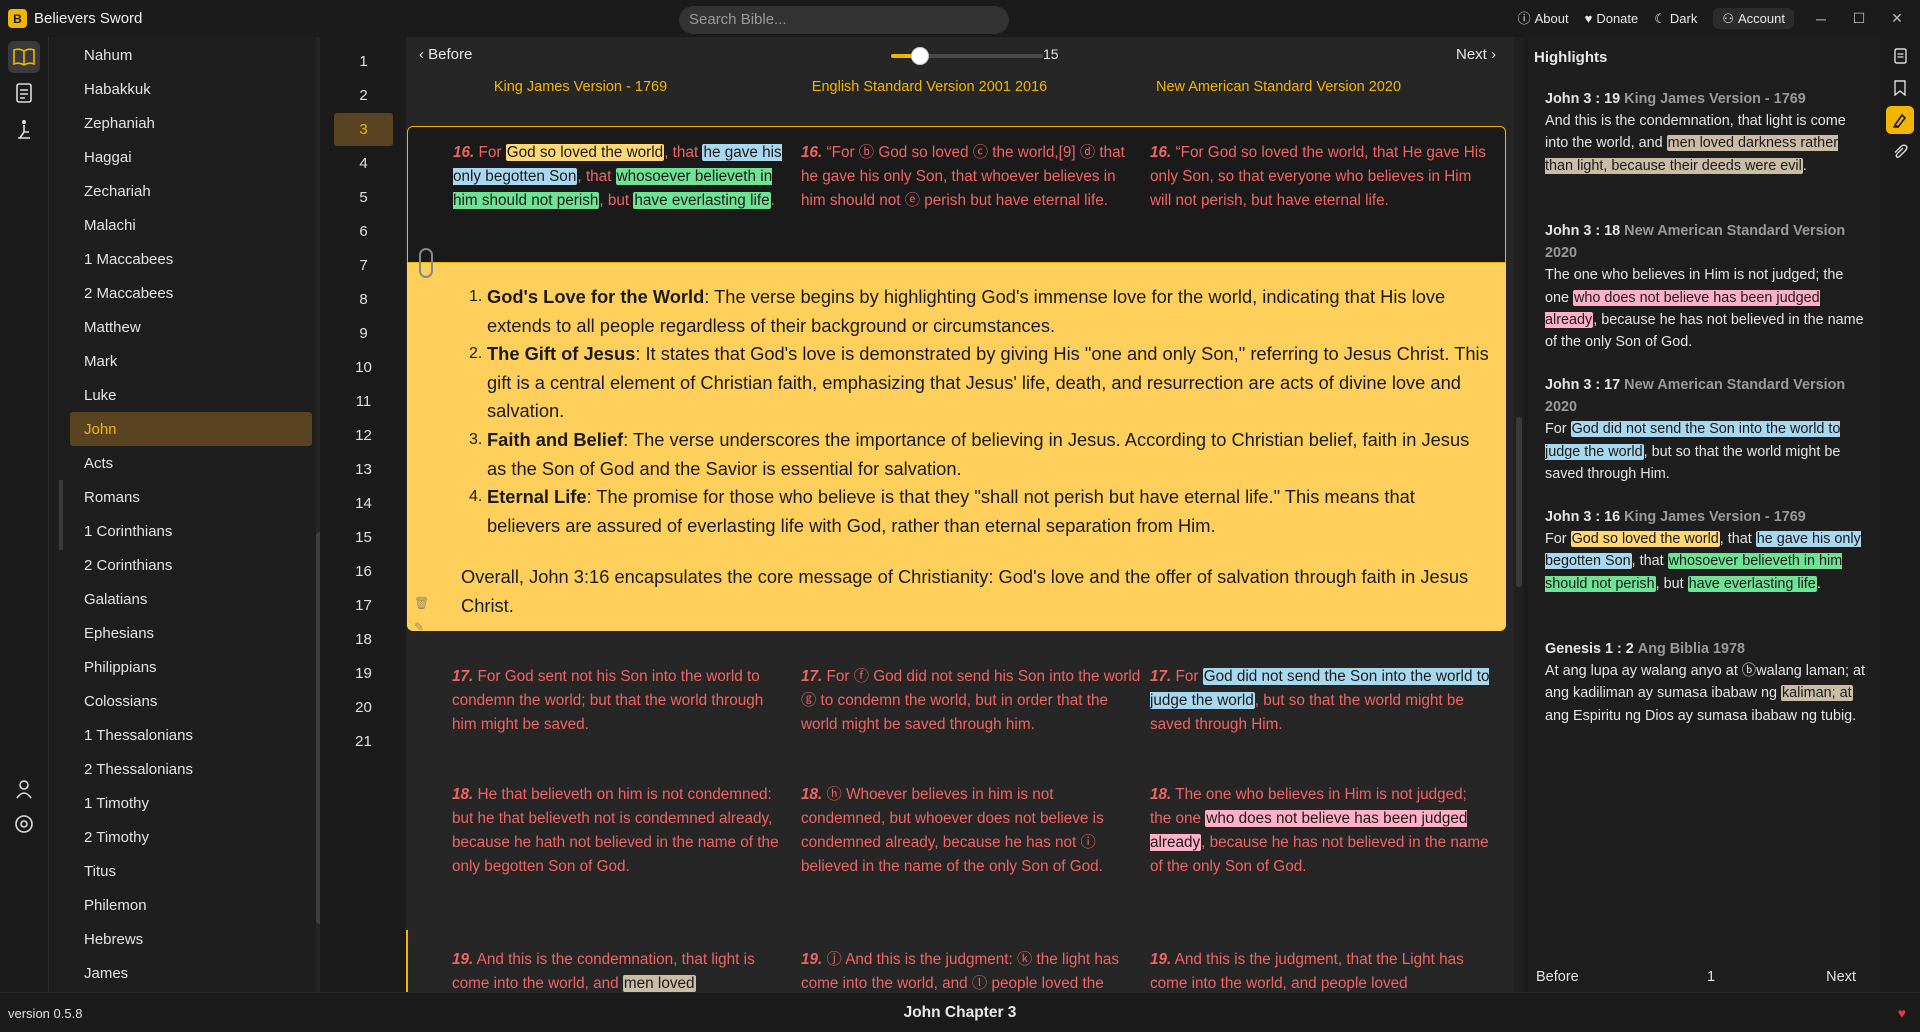 Image resolution: width=1920 pixels, height=1032 pixels. Describe the element at coordinates (191, 837) in the screenshot. I see `book-item: 2 Timothy` at that location.